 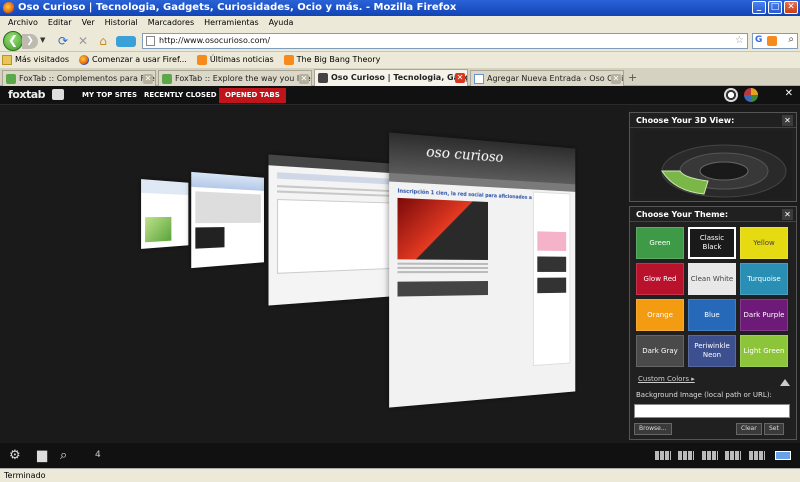 I want to click on new-tab-button: +, so click(x=632, y=77).